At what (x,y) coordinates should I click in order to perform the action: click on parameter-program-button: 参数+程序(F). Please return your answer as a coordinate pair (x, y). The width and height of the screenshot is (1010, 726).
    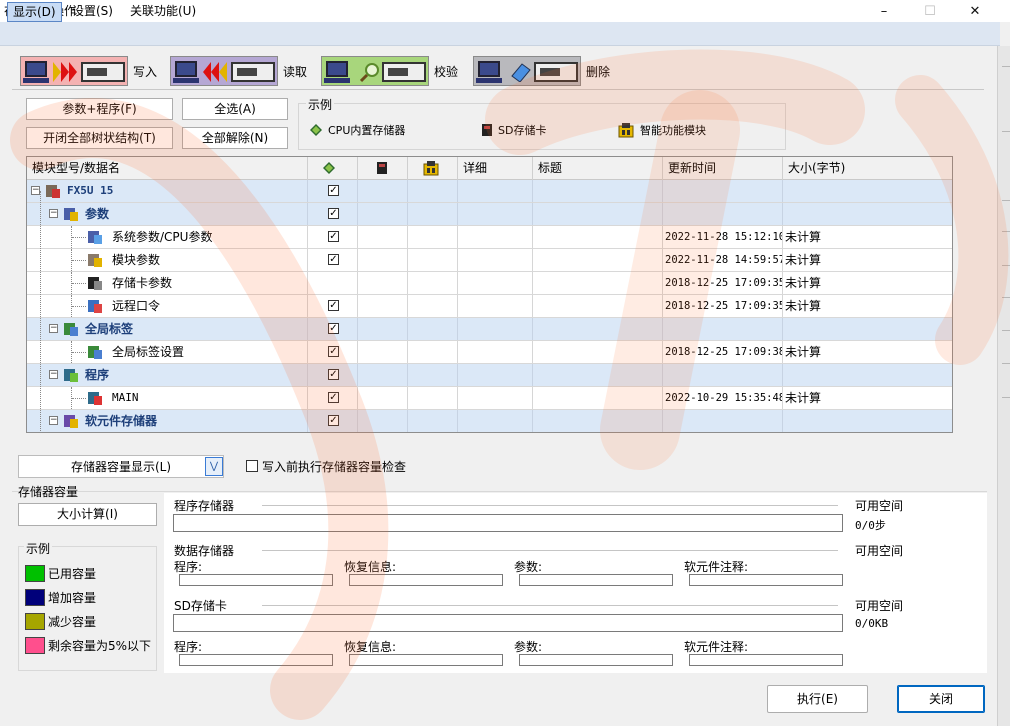
    Looking at the image, I should click on (99, 109).